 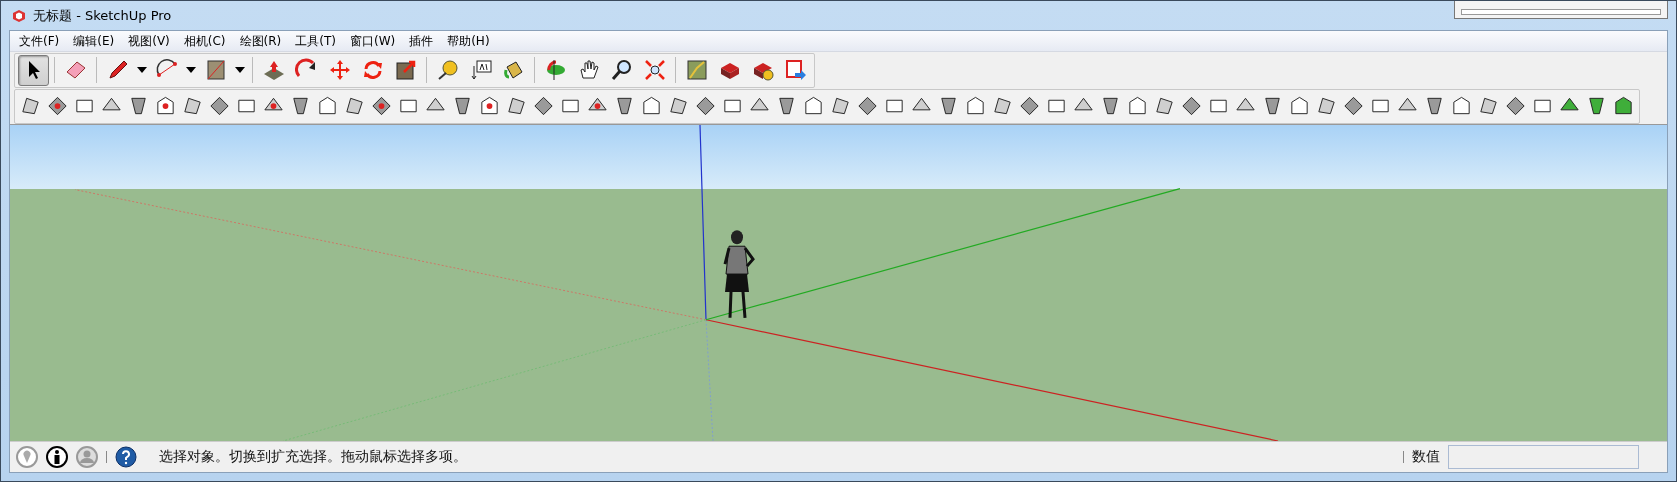 I want to click on scale-icon, so click(x=405, y=70).